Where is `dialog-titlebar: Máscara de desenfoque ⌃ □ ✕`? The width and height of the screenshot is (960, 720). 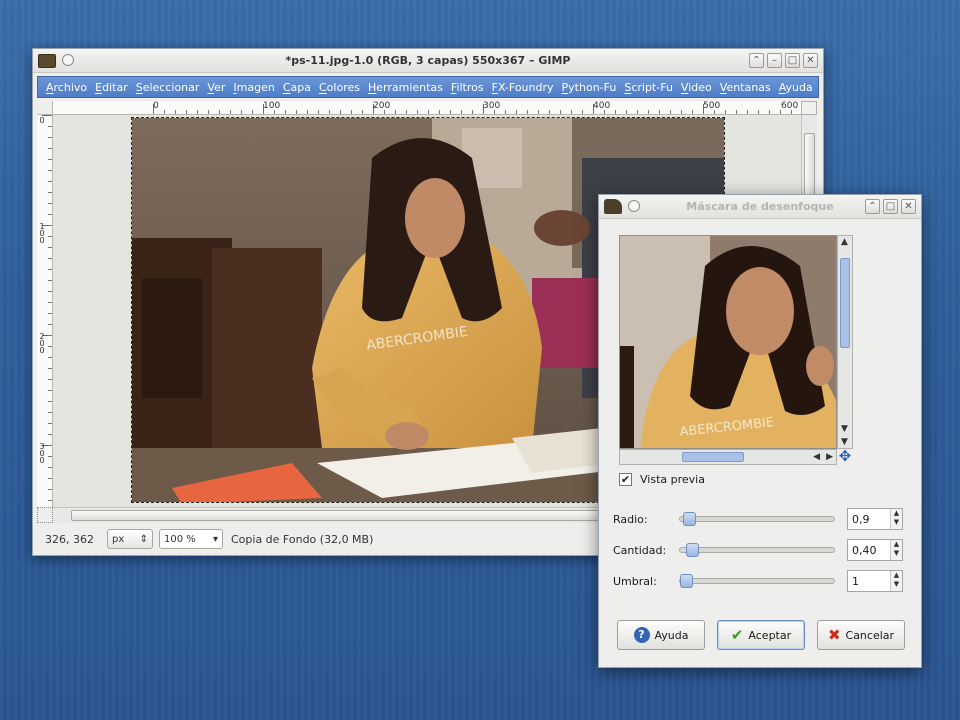
dialog-titlebar: Máscara de desenfoque ⌃ □ ✕ is located at coordinates (760, 207).